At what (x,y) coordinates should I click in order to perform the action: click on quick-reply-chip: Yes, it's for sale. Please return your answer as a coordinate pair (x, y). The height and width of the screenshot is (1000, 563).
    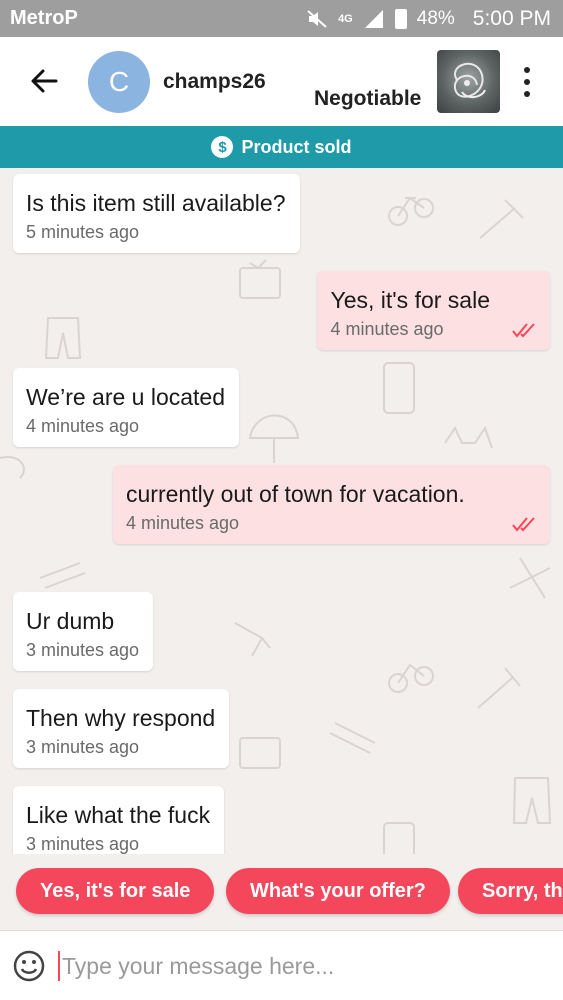
    Looking at the image, I should click on (115, 891).